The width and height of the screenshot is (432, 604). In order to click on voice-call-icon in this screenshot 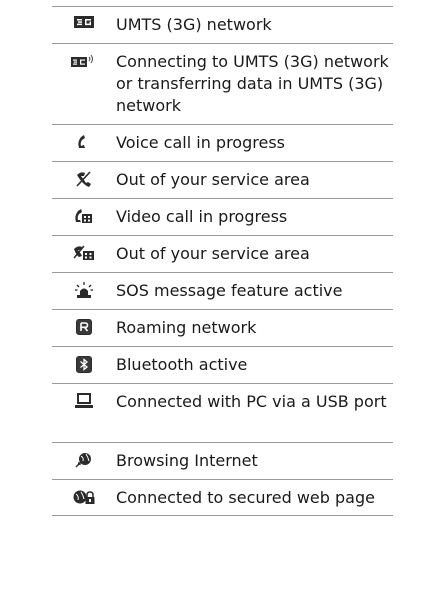, I will do `click(84, 143)`.